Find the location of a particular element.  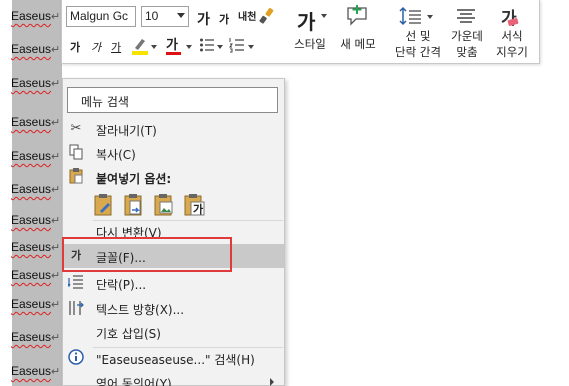

bullets-button is located at coordinates (207, 46).